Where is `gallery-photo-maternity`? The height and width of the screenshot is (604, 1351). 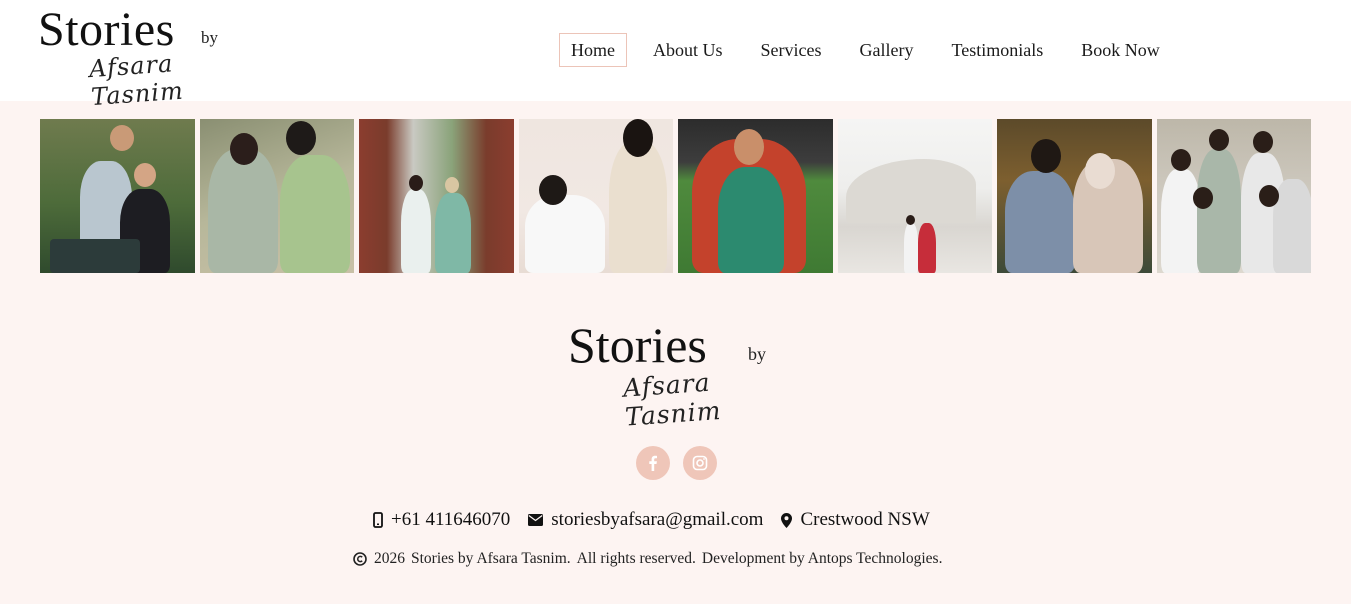
gallery-photo-maternity is located at coordinates (595, 196).